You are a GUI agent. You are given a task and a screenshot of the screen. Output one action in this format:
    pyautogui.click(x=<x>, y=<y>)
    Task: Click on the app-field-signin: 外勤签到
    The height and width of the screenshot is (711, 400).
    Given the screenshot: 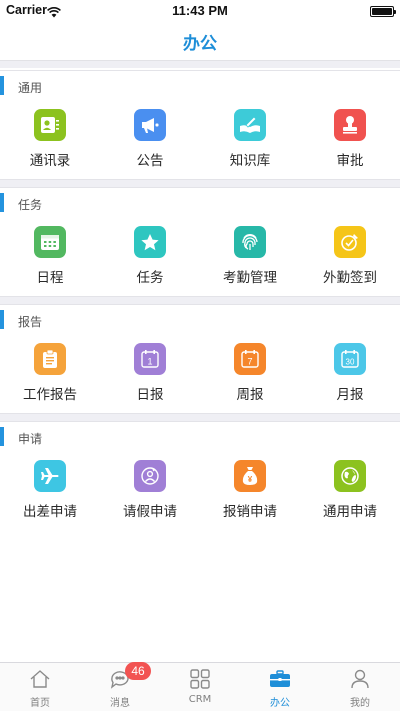 What is the action you would take?
    pyautogui.click(x=350, y=257)
    